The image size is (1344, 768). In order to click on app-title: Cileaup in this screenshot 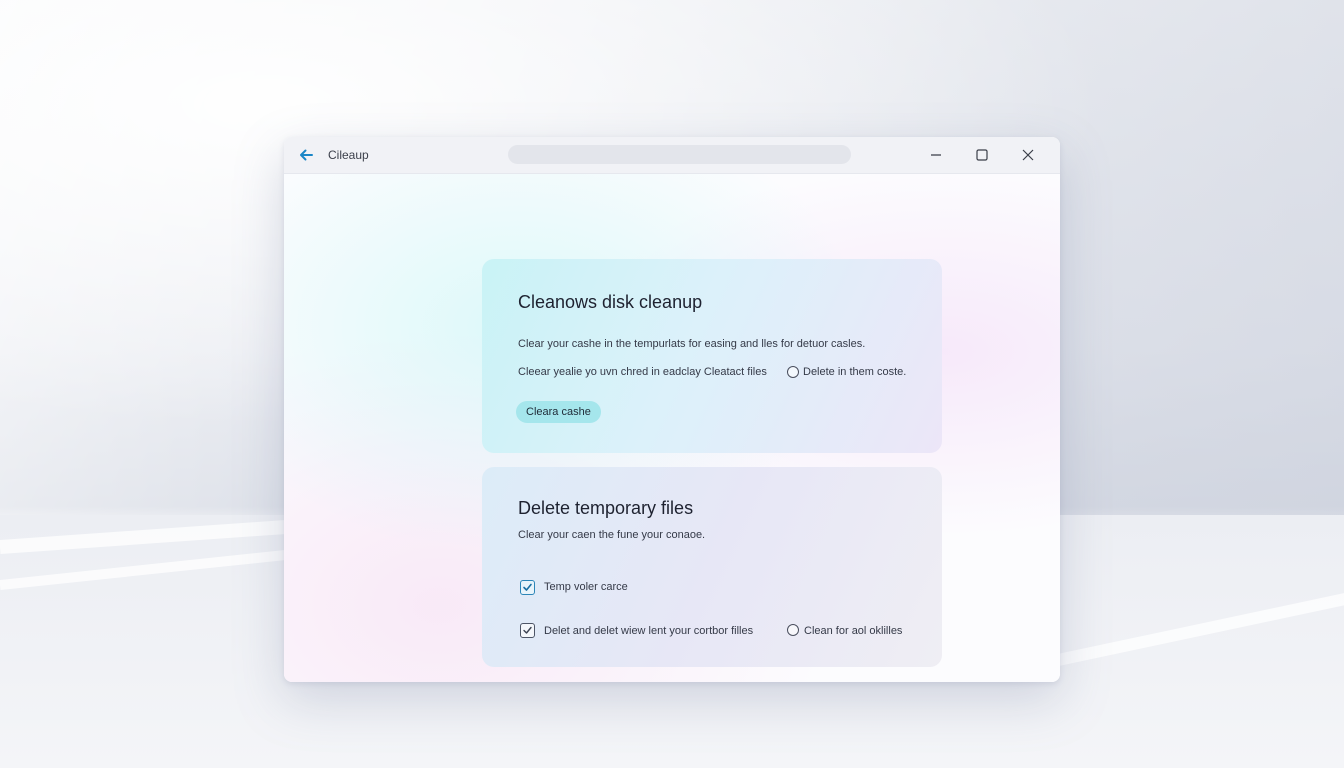, I will do `click(348, 155)`.